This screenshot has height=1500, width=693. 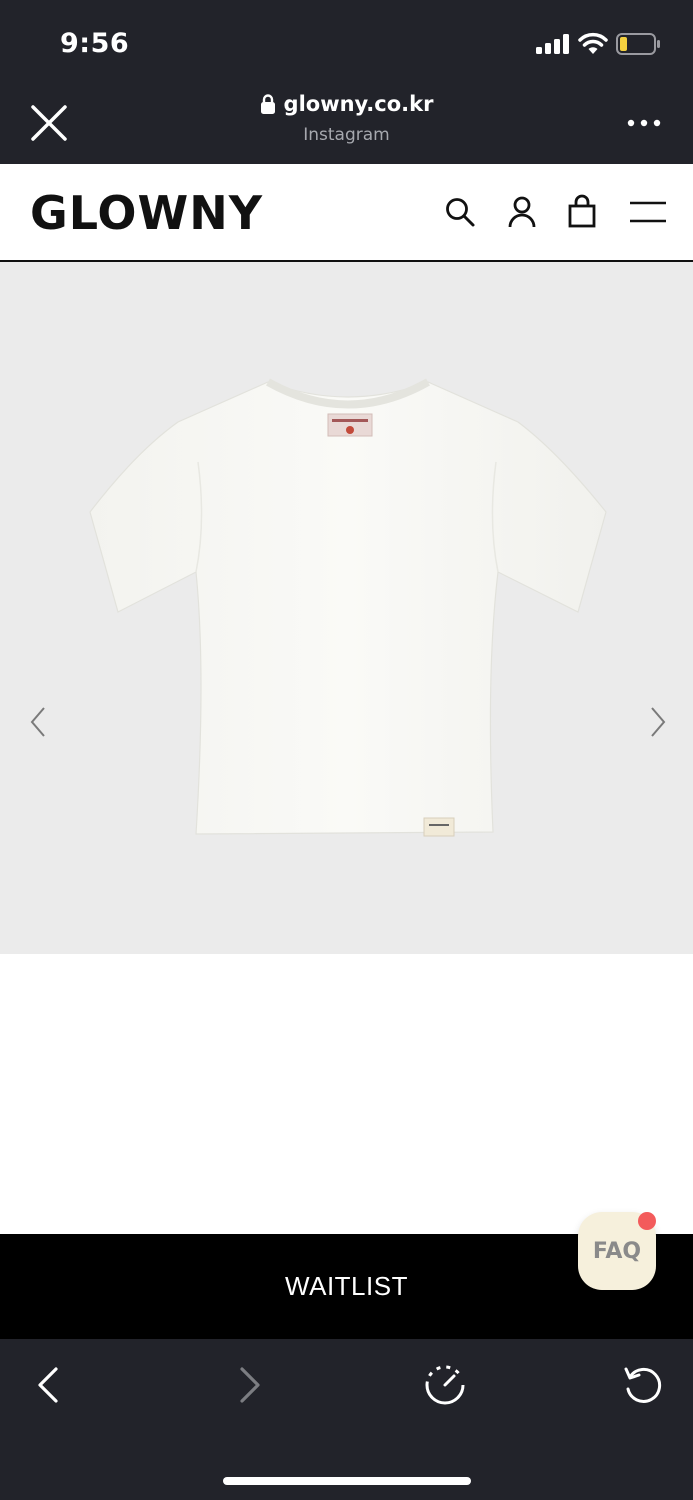 I want to click on signal-icon, so click(x=552, y=44).